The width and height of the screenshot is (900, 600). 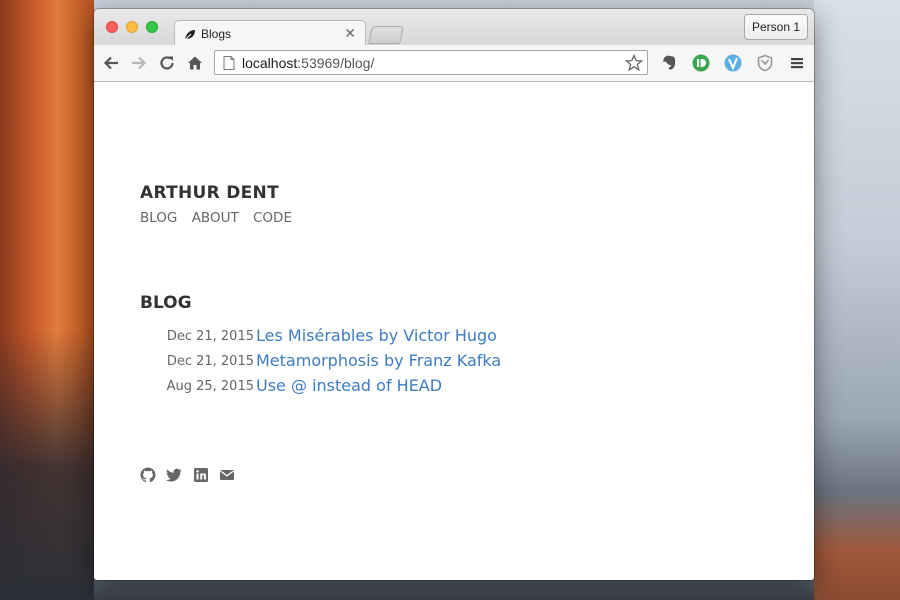 What do you see at coordinates (336, 63) in the screenshot?
I see `url-path: :53969/blog/` at bounding box center [336, 63].